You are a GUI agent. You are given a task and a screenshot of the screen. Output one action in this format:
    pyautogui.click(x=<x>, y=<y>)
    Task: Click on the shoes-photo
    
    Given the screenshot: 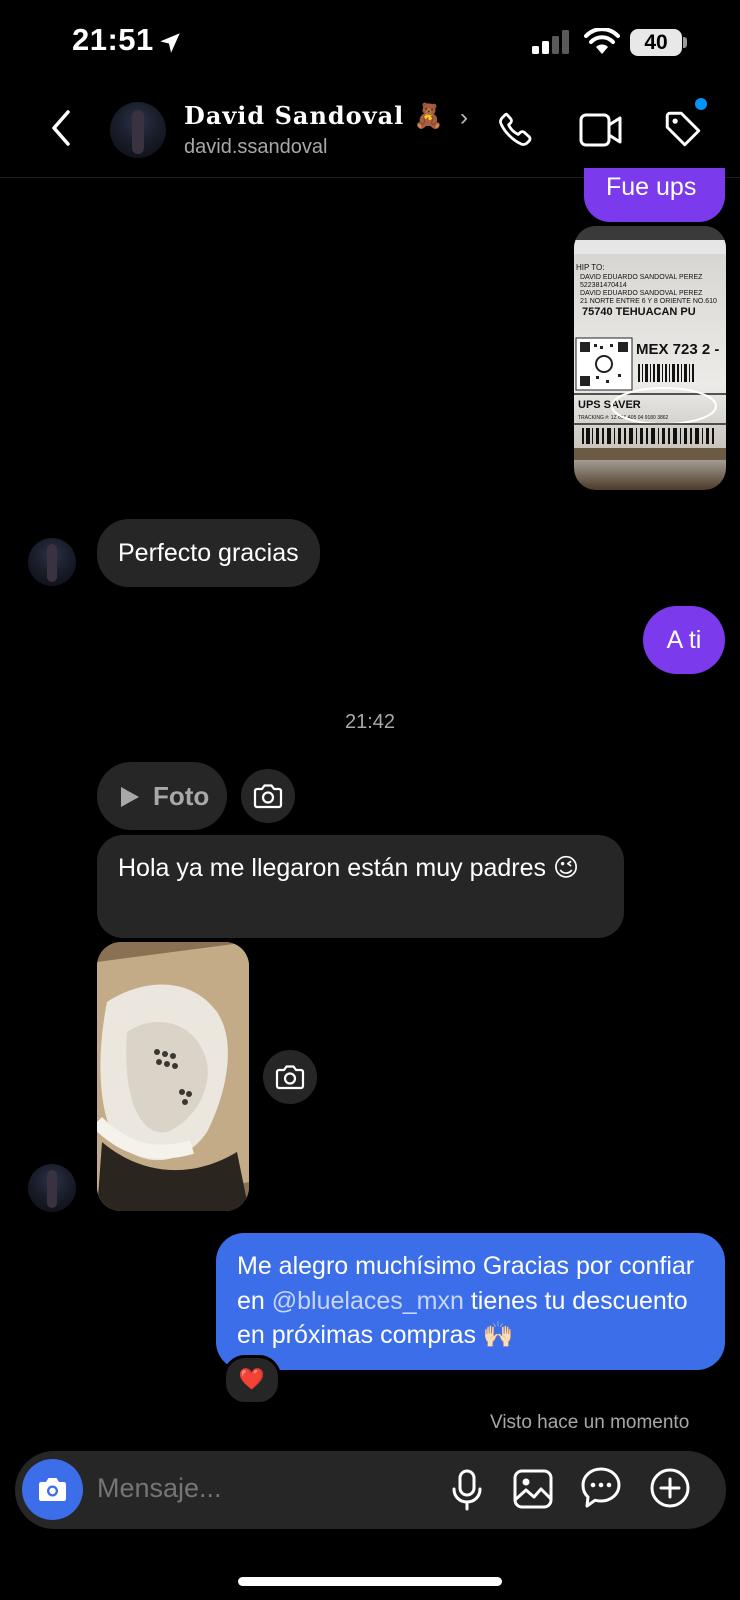 What is the action you would take?
    pyautogui.click(x=173, y=1076)
    